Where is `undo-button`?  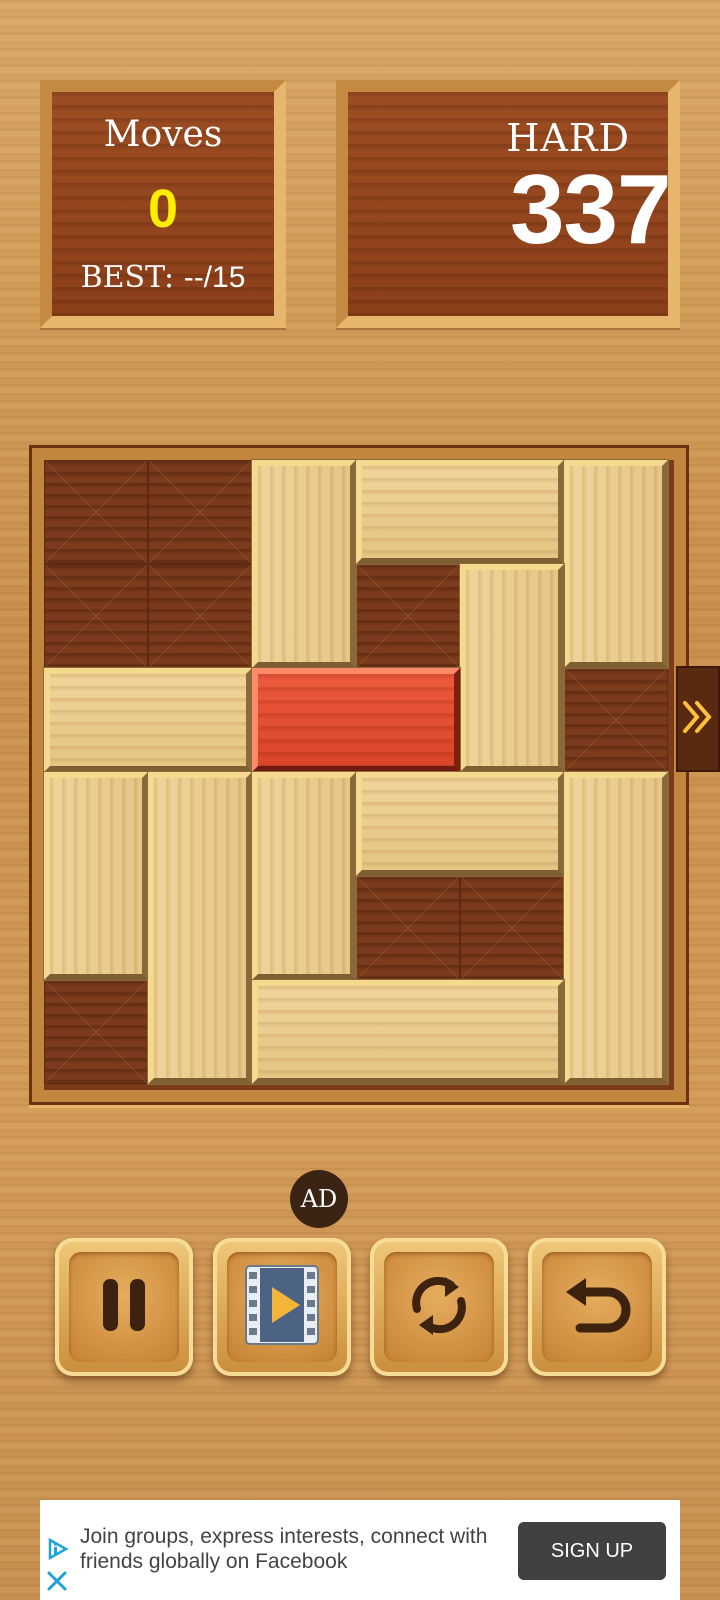
undo-button is located at coordinates (597, 1307).